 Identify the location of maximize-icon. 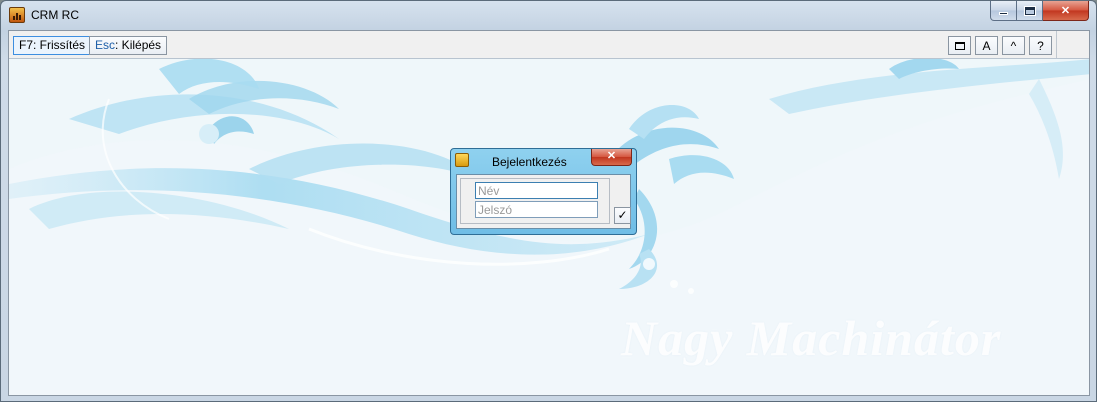
(1029, 10).